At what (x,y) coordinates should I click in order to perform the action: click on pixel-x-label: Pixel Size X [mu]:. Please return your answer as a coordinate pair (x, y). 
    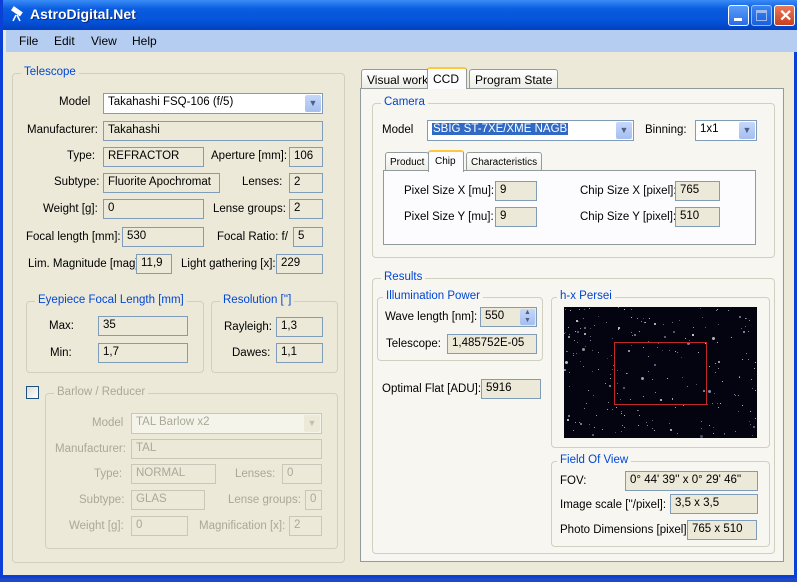
    Looking at the image, I should click on (449, 191).